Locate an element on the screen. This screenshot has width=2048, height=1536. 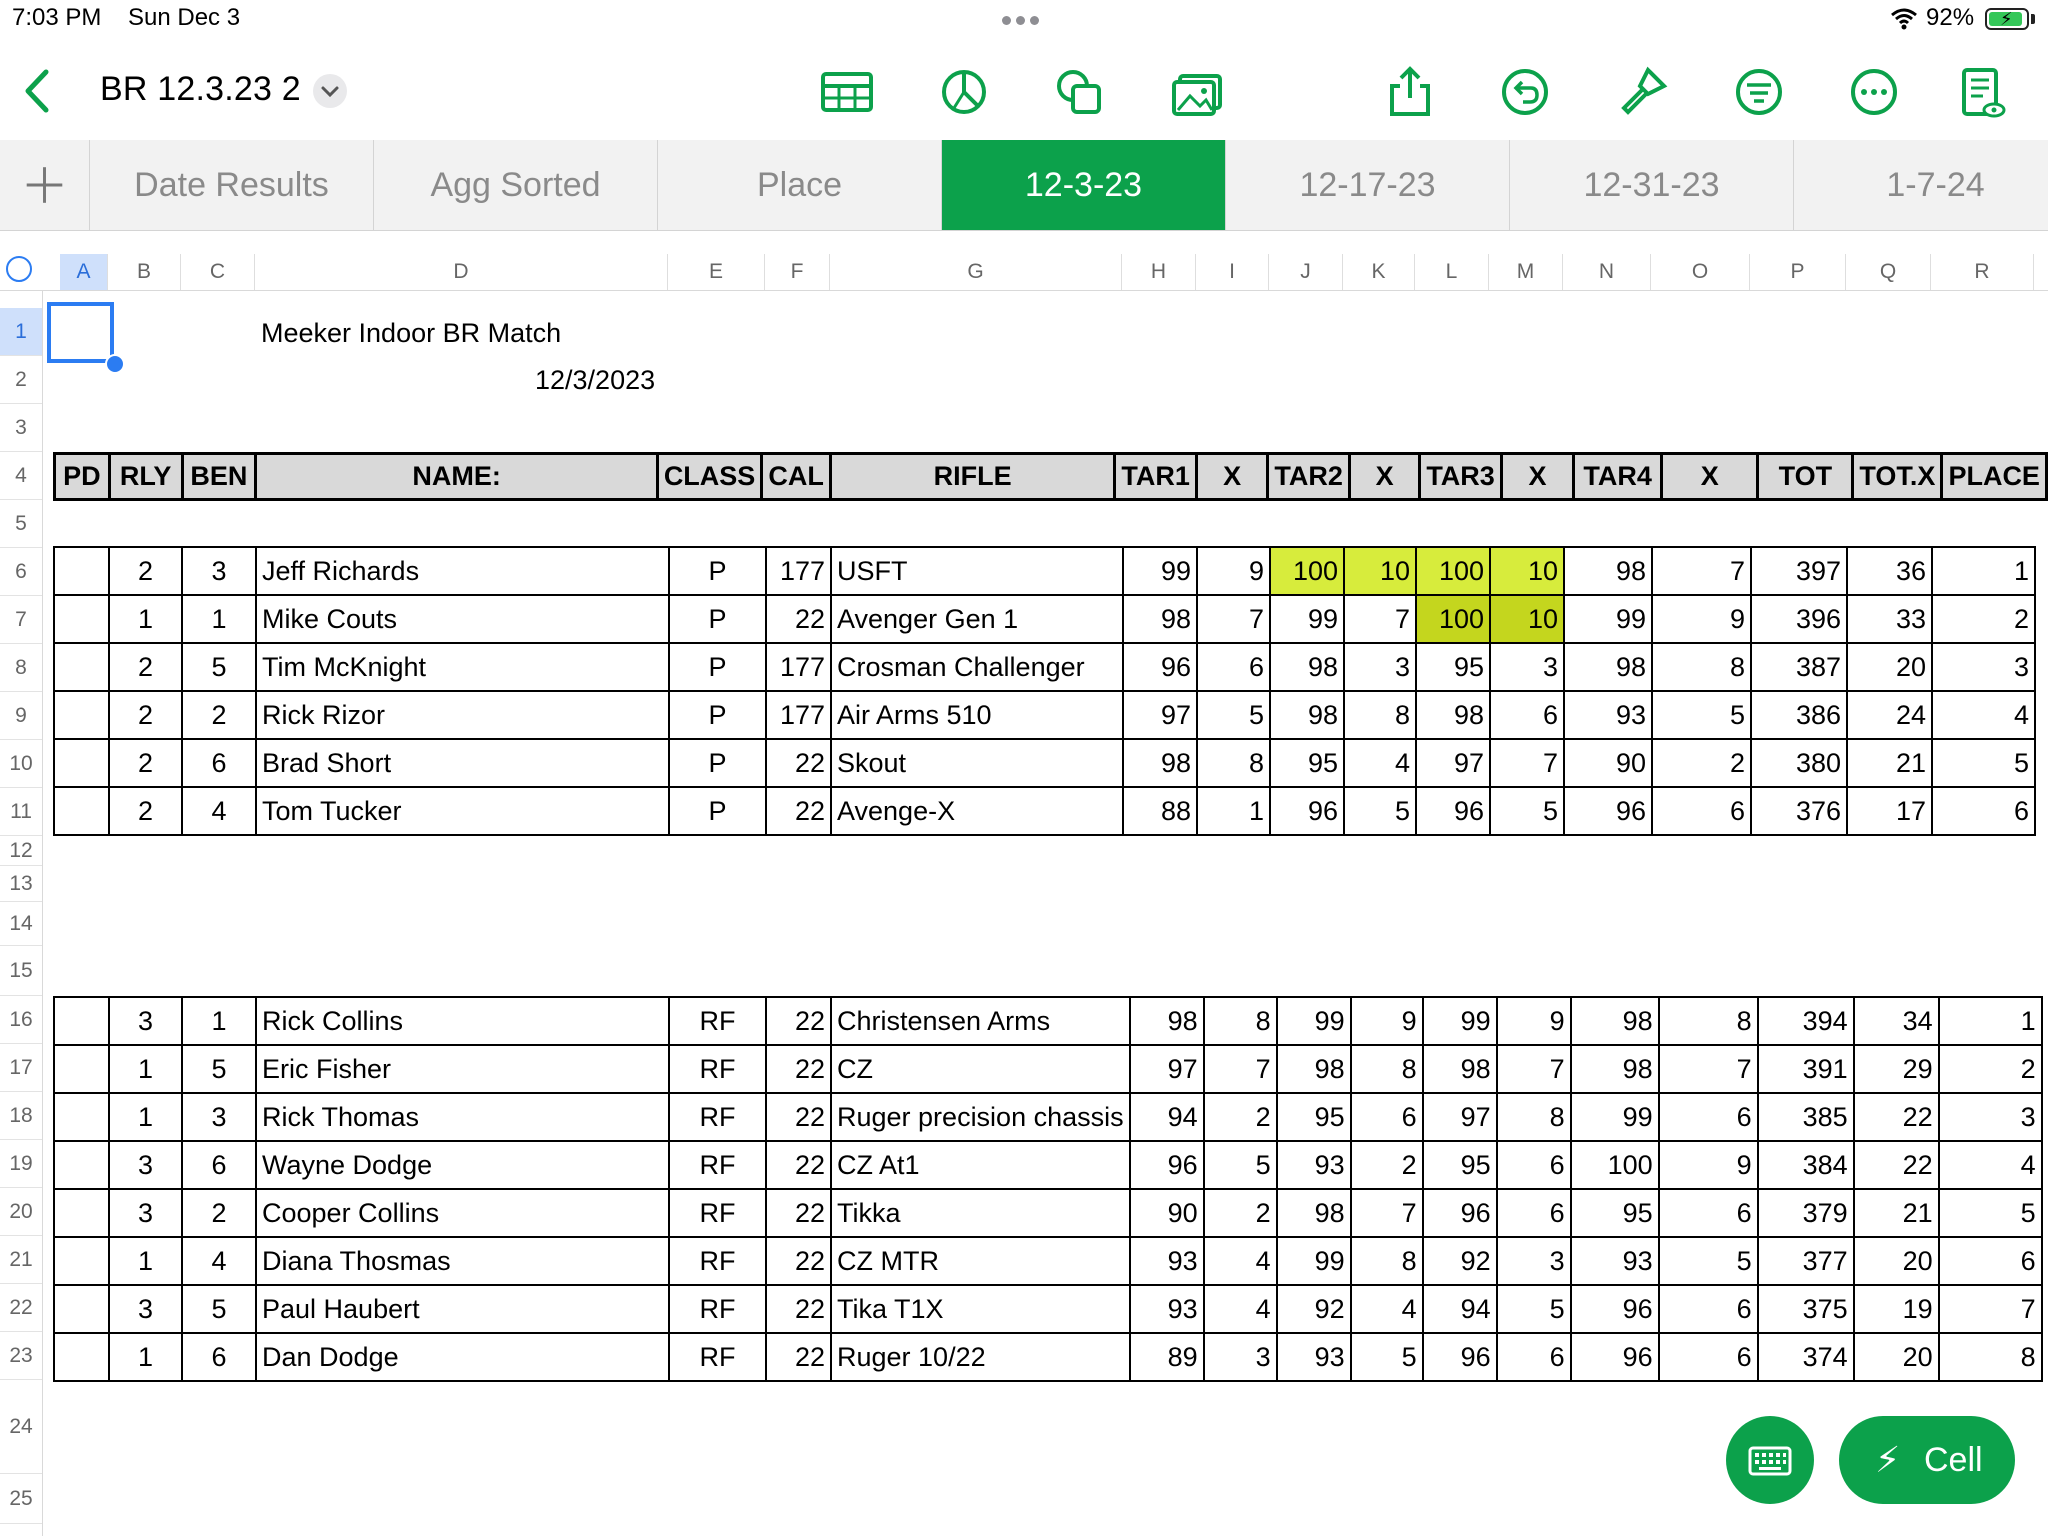
table-cell: P is located at coordinates (717, 667).